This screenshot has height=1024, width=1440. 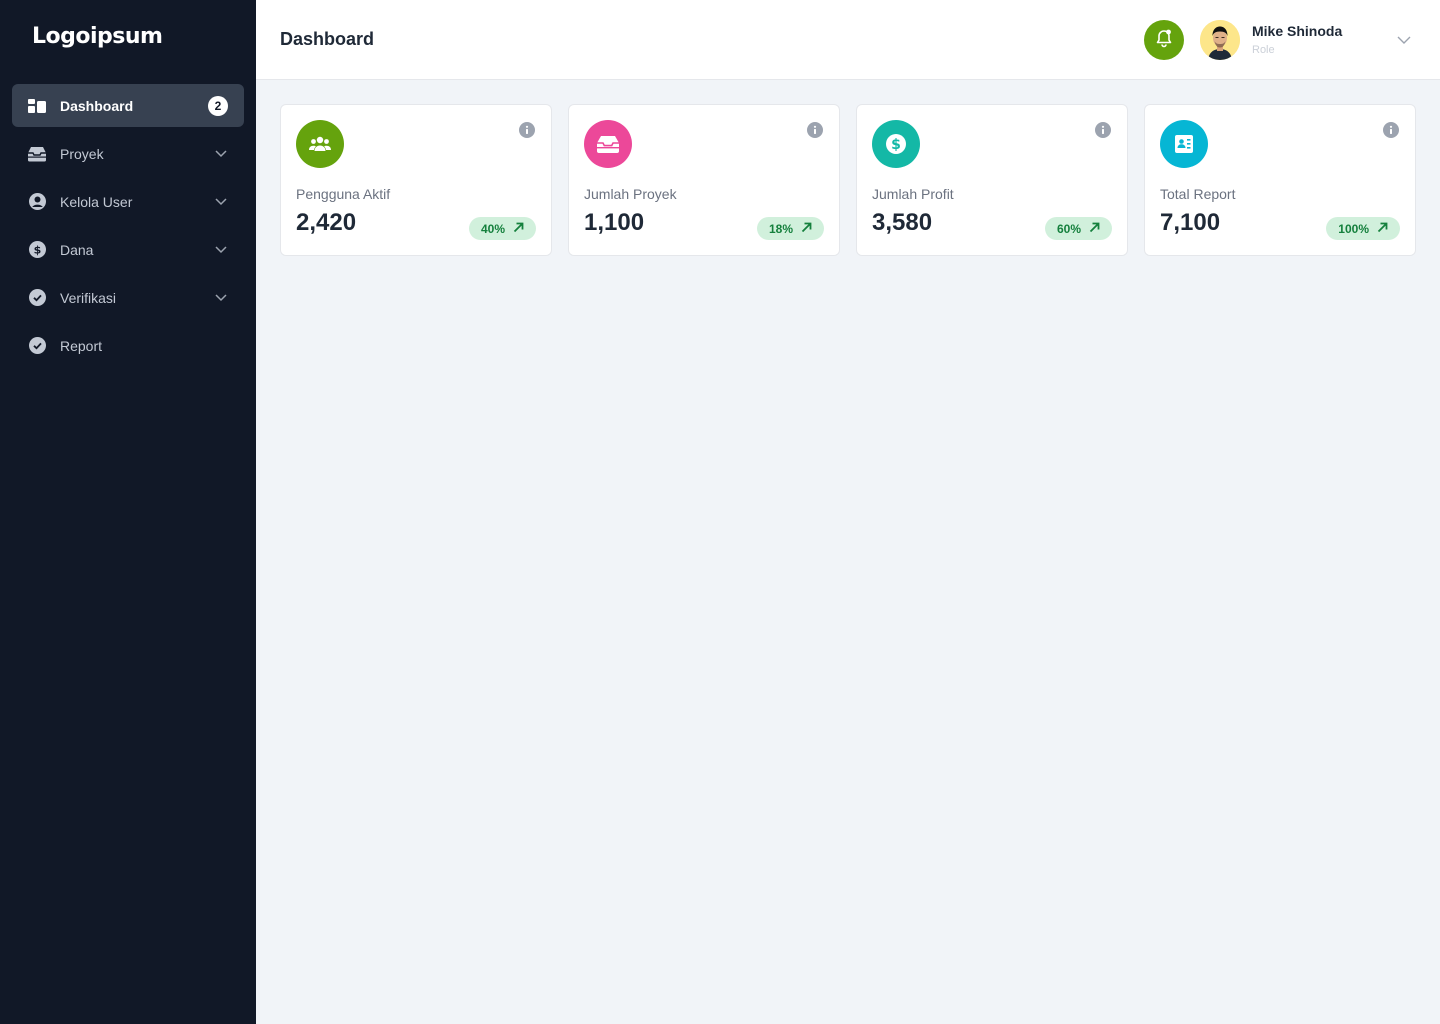 I want to click on sidebar-item-verifikasi: Verifikasi, so click(x=128, y=297).